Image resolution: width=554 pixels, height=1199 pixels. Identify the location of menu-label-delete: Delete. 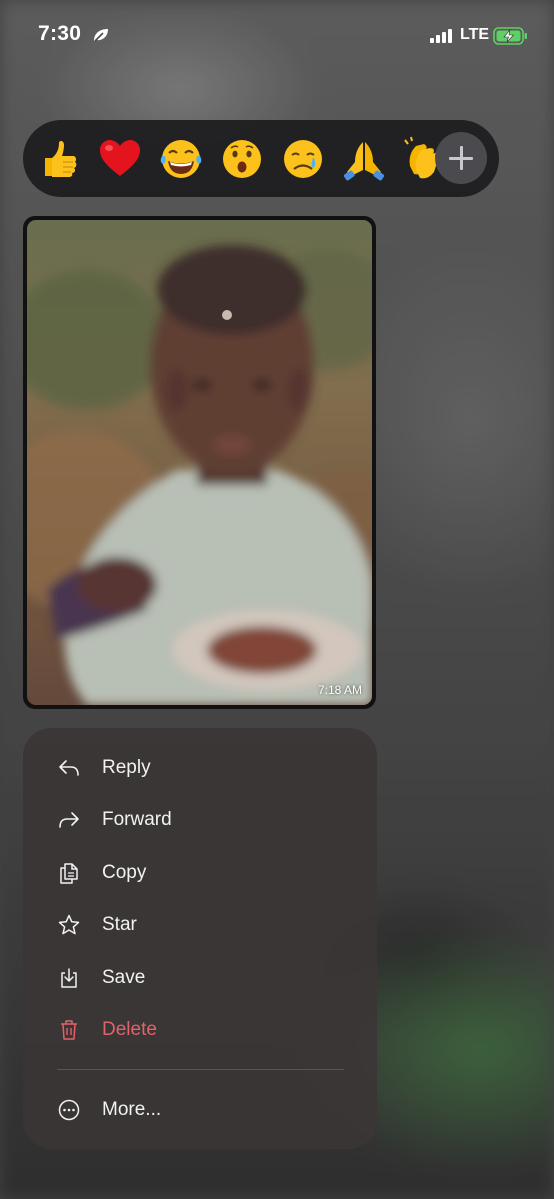
(129, 1029).